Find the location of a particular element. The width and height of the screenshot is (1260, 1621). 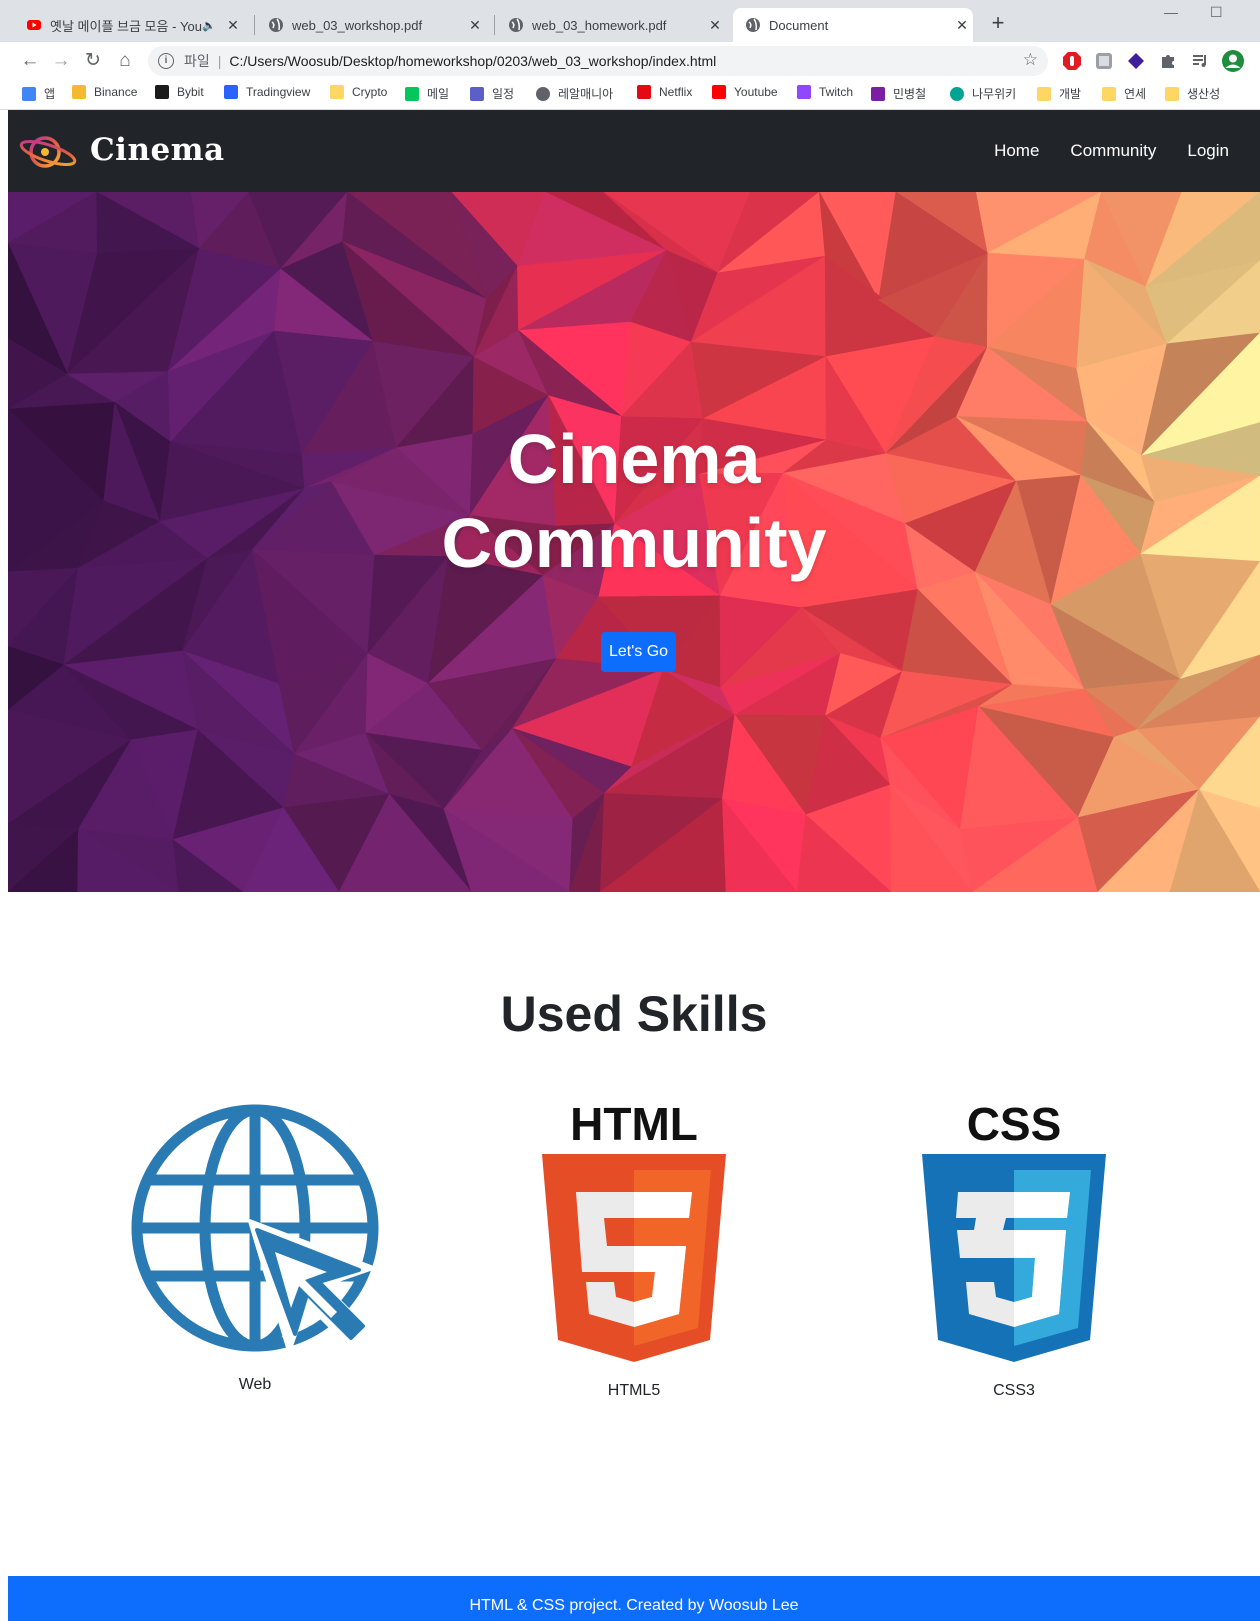

bookmark-label: Twitch is located at coordinates (836, 92).